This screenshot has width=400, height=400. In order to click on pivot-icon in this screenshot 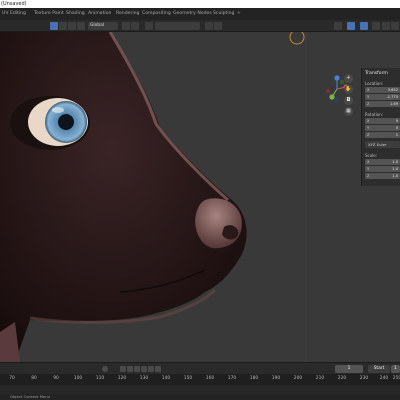, I will do `click(126, 26)`.